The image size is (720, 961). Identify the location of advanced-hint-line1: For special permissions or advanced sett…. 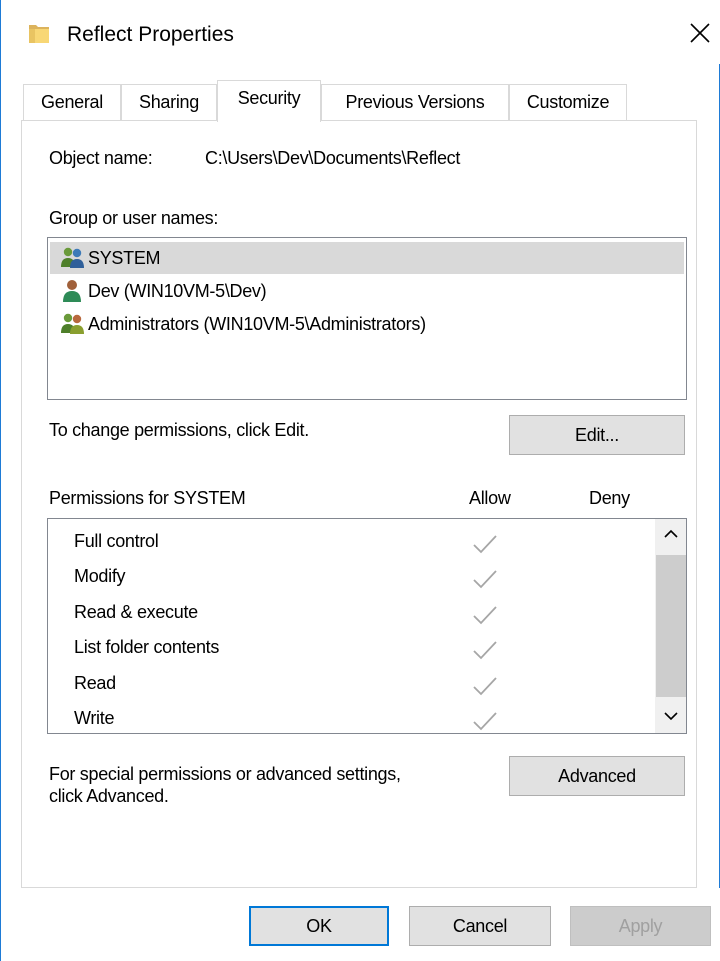
(225, 774).